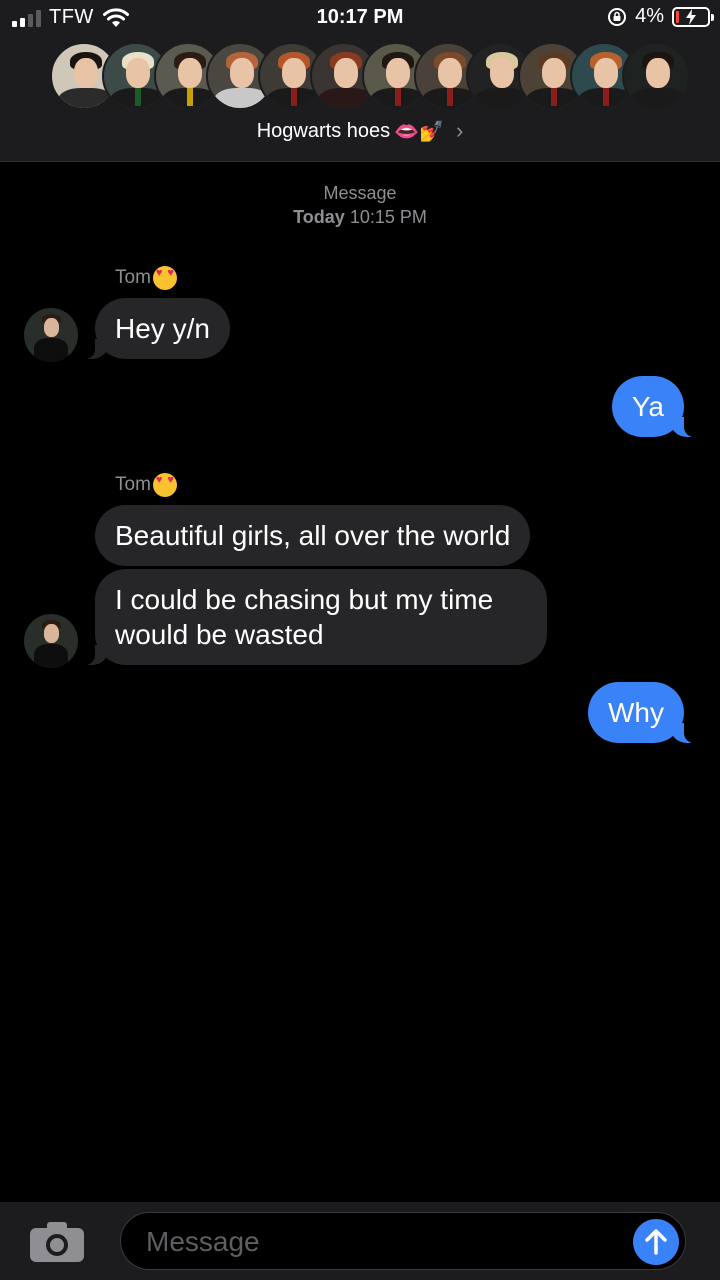 The image size is (720, 1280). Describe the element at coordinates (459, 130) in the screenshot. I see `chevron-right-icon: ›` at that location.